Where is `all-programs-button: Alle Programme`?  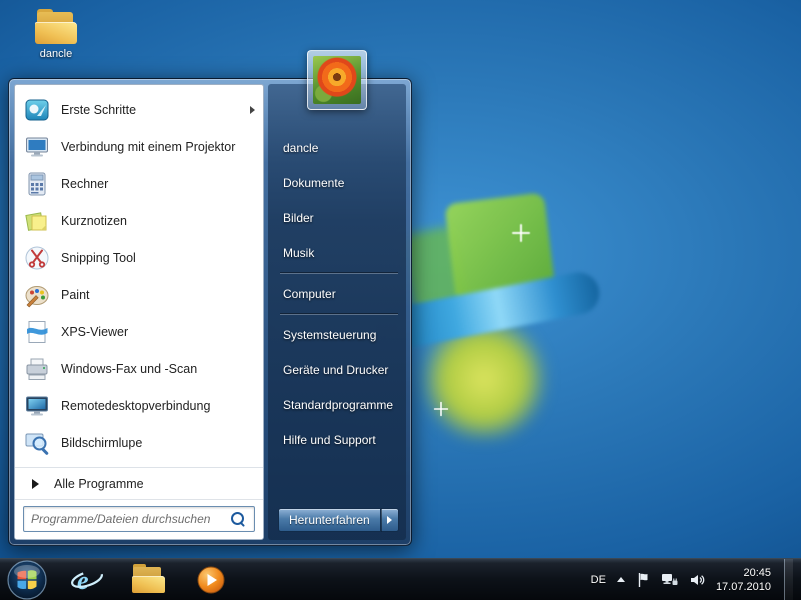
all-programs-button: Alle Programme is located at coordinates (139, 483).